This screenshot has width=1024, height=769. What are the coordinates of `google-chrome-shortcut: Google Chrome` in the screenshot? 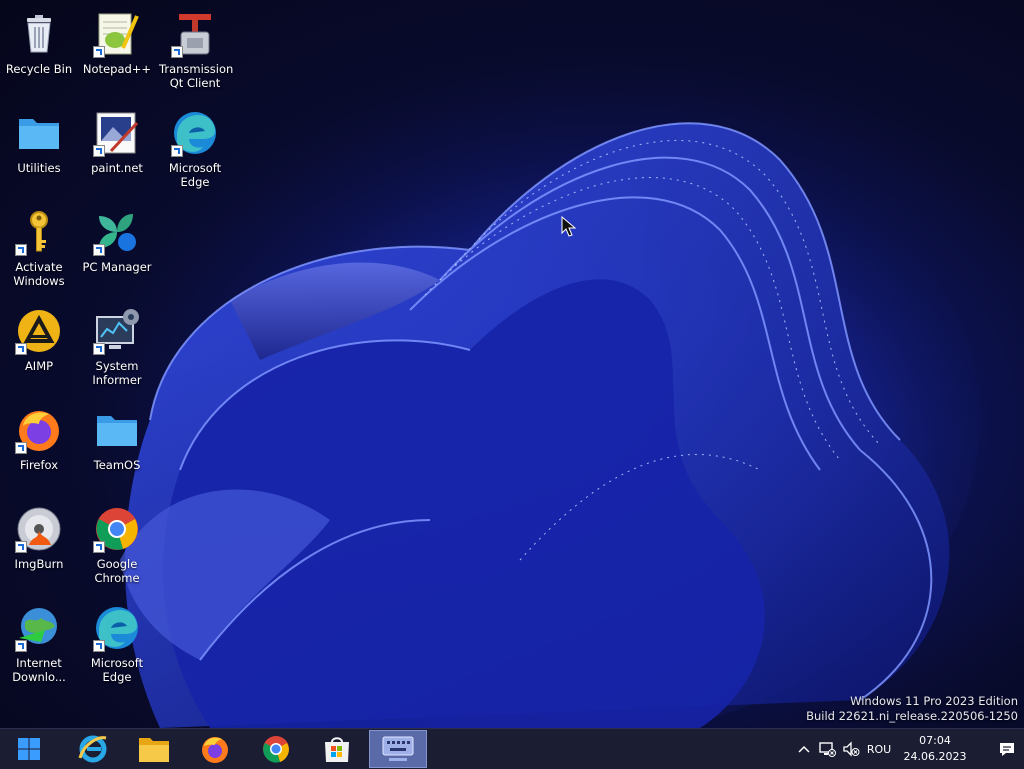 It's located at (117, 547).